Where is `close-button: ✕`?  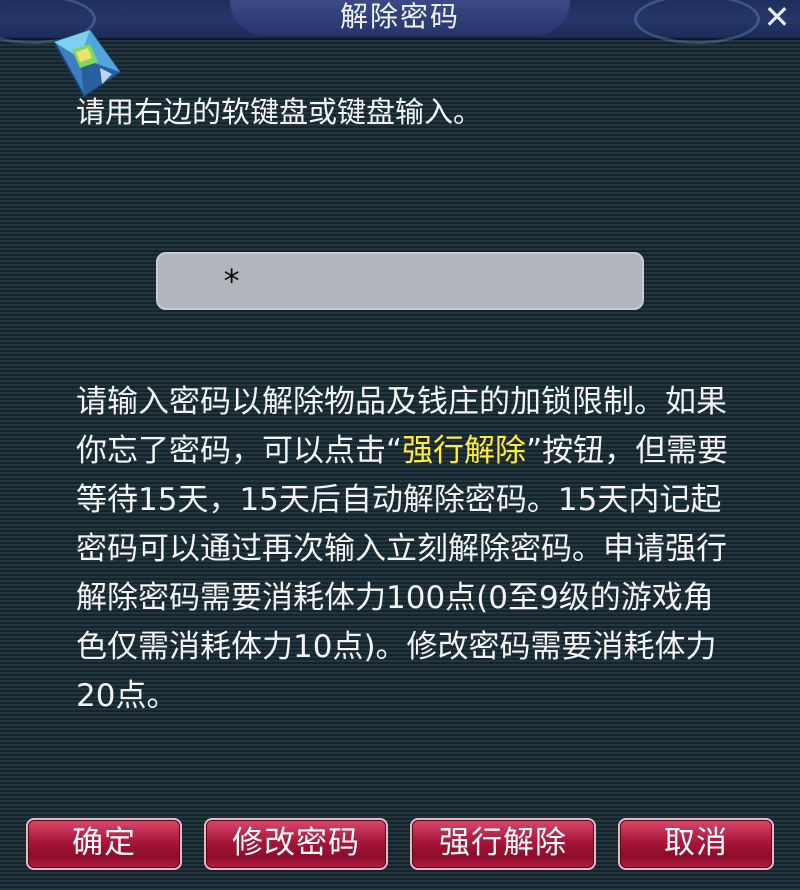 close-button: ✕ is located at coordinates (777, 17).